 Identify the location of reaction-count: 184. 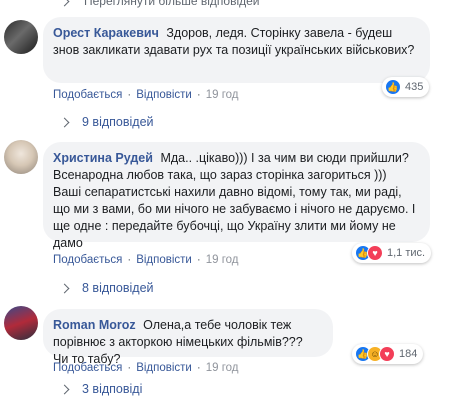
(408, 354).